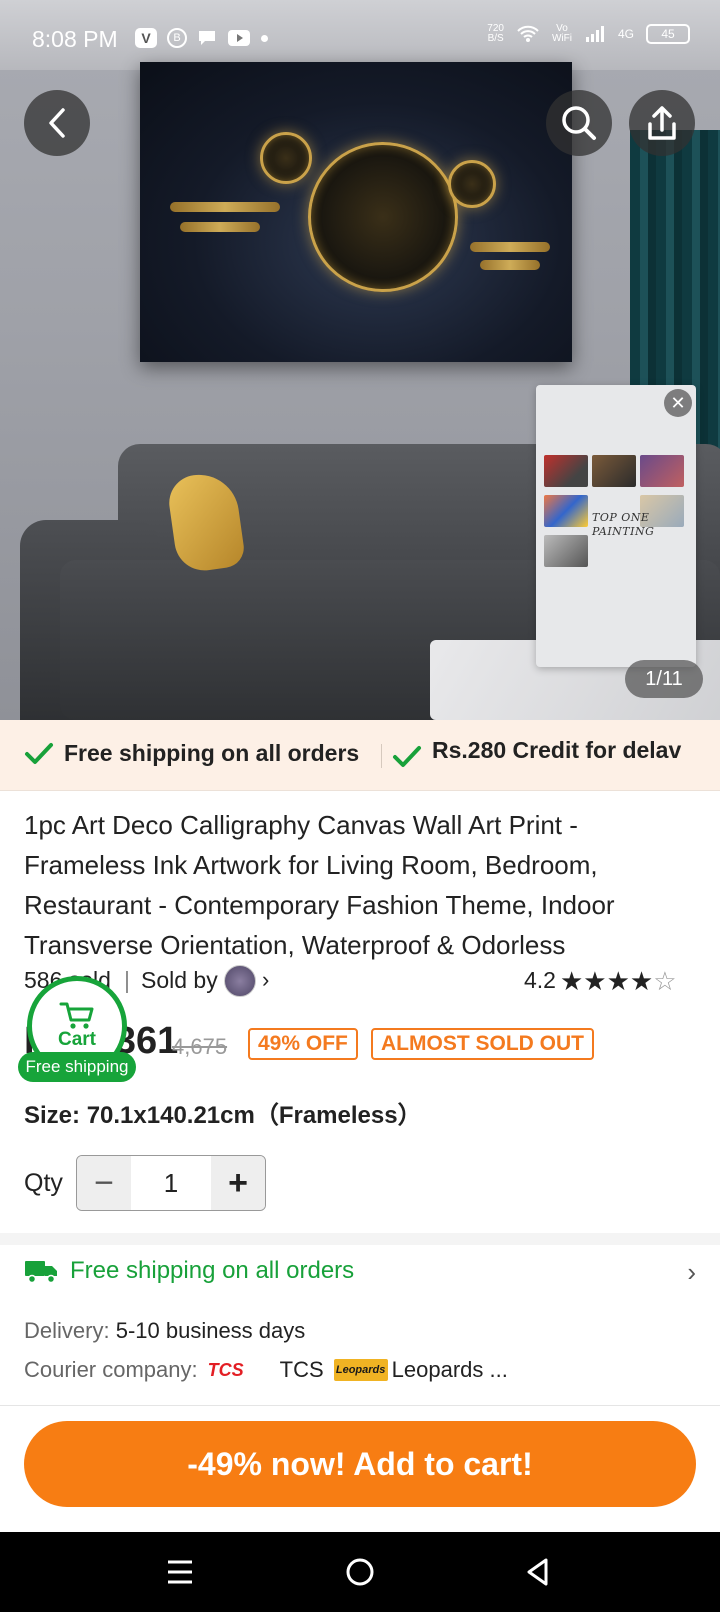 Image resolution: width=720 pixels, height=1612 pixels. I want to click on status-time: 8:08 PM, so click(75, 39).